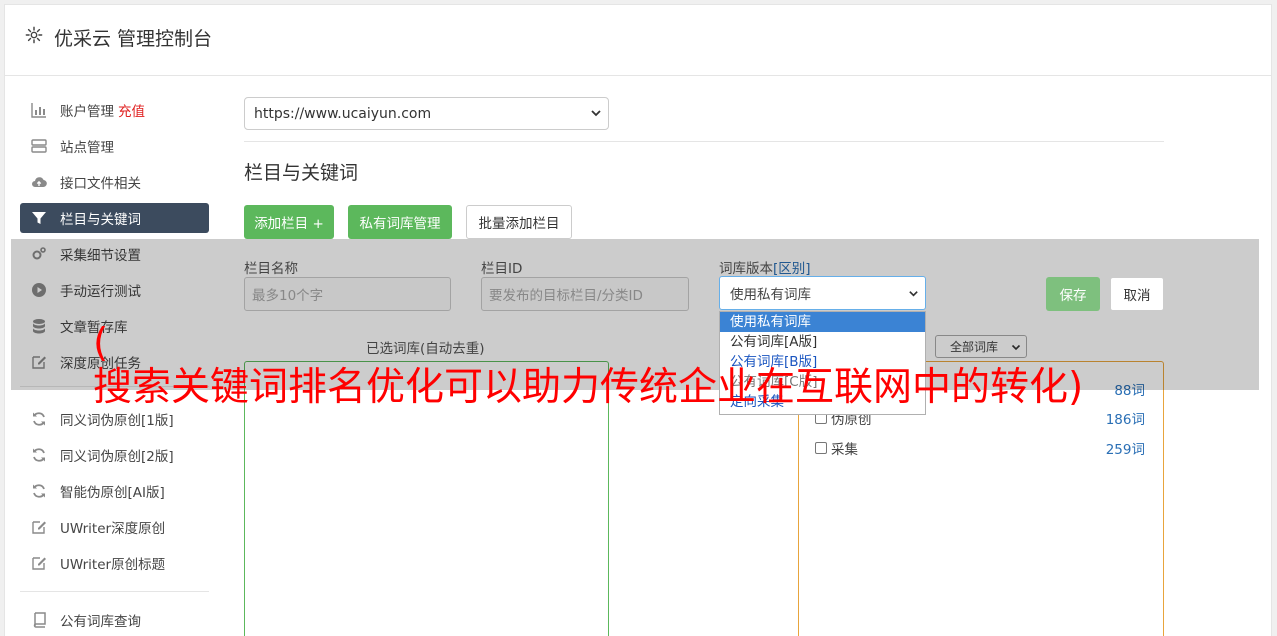 The width and height of the screenshot is (1277, 636). What do you see at coordinates (519, 222) in the screenshot?
I see `batch-add-column-button: 批量添加栏目` at bounding box center [519, 222].